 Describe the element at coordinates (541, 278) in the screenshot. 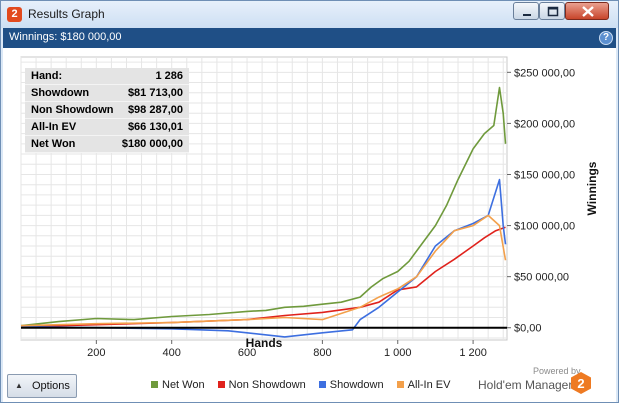

I see `y-tick-label: $50 000,00` at that location.